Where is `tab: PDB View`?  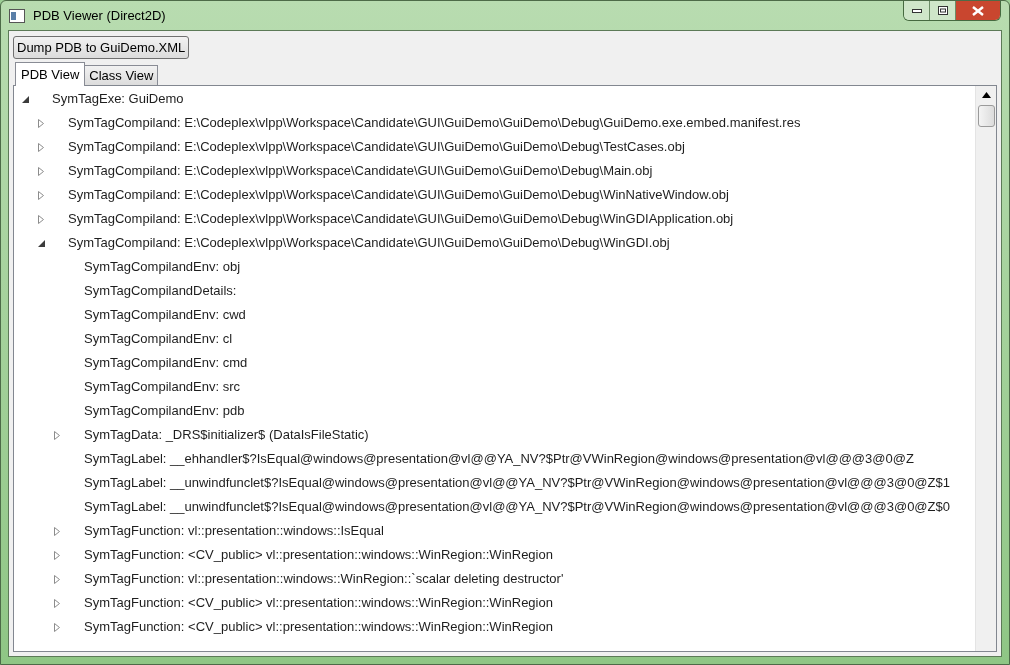 tab: PDB View is located at coordinates (50, 74).